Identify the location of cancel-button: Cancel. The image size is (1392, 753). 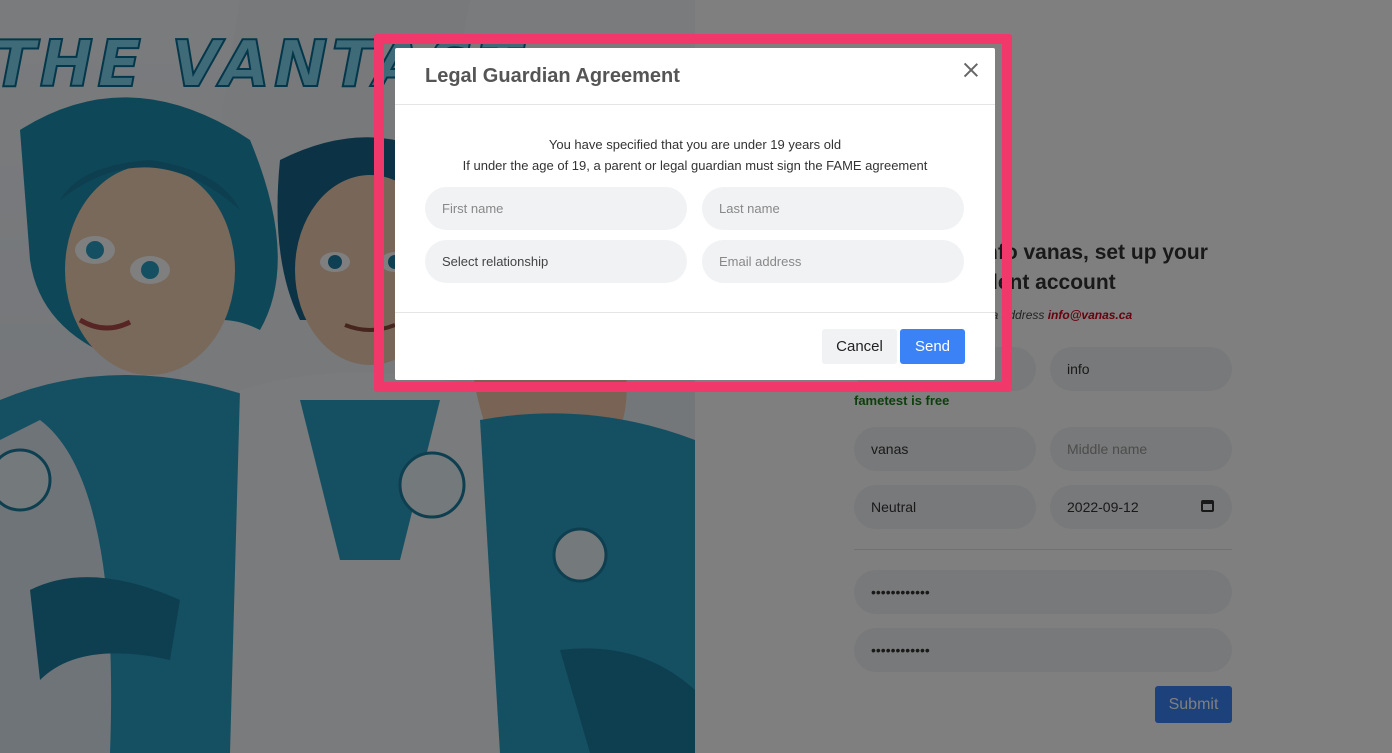
(859, 346).